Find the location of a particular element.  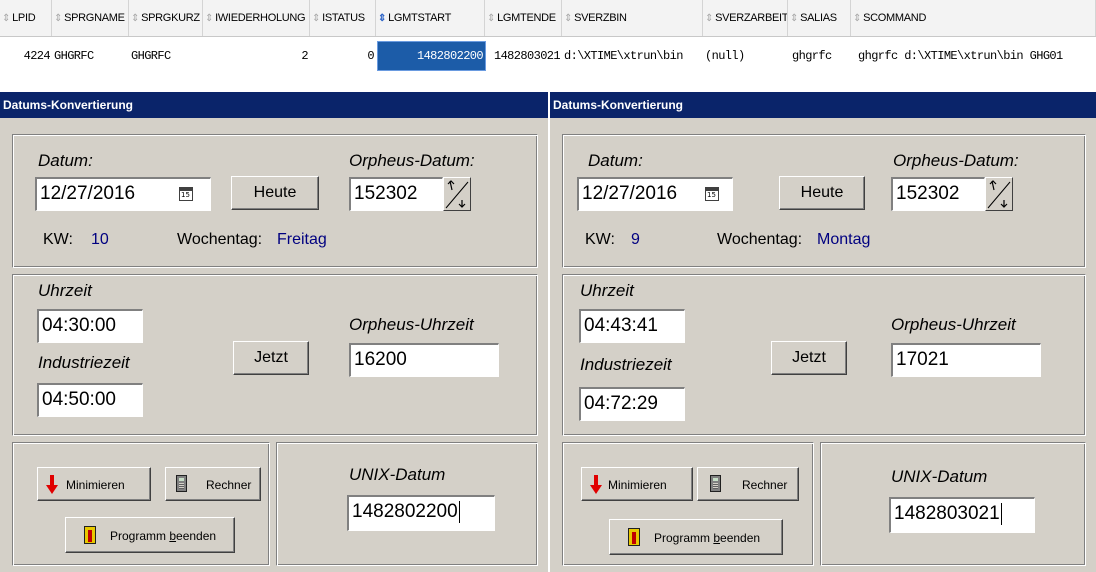

column-header-sverzarbeit: ⇕ SVERZARBEIT is located at coordinates (745, 18).